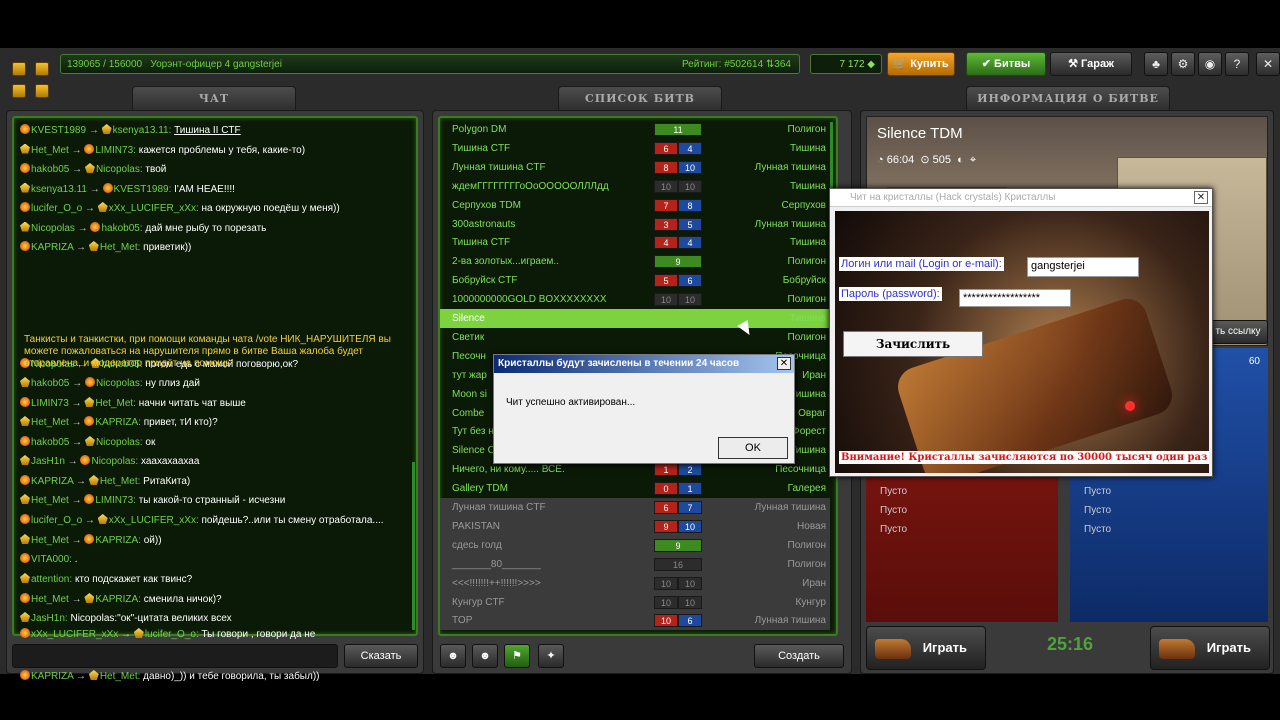  Describe the element at coordinates (635, 148) in the screenshot. I see `battle-row: Тишина CTF Тишина 6 4` at that location.